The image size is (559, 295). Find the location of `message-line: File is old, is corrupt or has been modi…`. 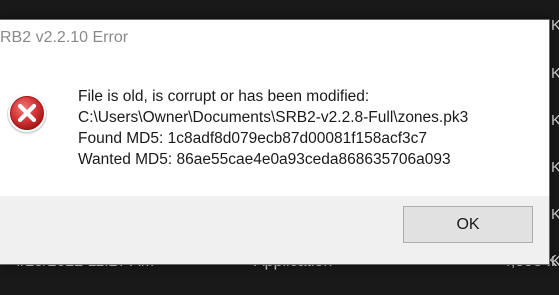

message-line: File is old, is corrupt or has been modi… is located at coordinates (224, 96).